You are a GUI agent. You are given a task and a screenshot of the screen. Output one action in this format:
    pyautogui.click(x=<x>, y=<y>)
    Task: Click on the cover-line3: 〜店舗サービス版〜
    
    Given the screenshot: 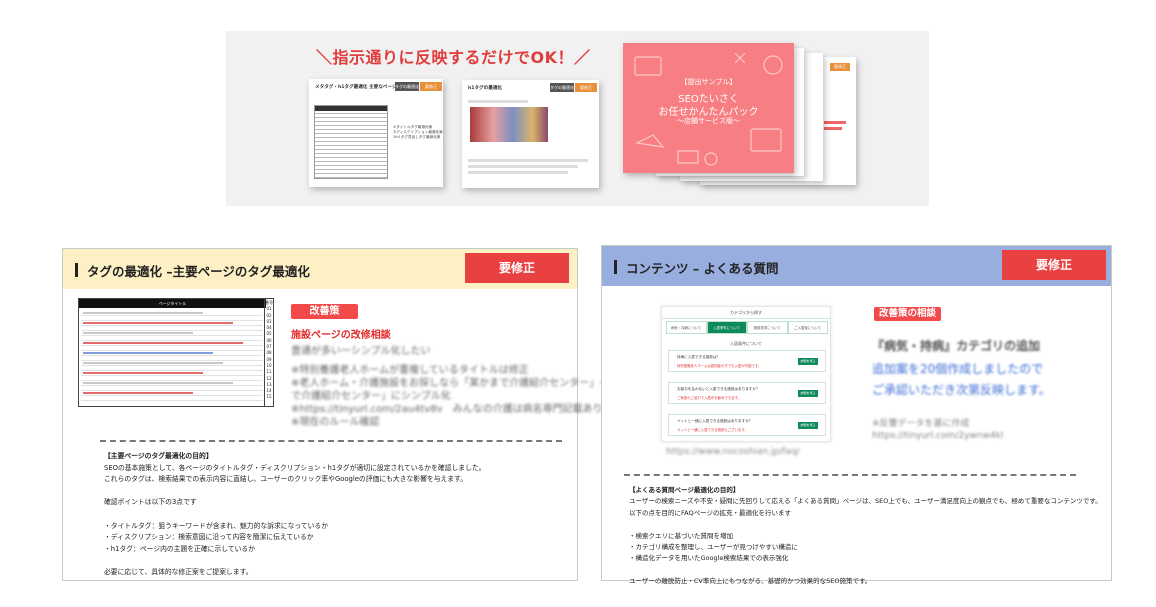 What is the action you would take?
    pyautogui.click(x=708, y=121)
    